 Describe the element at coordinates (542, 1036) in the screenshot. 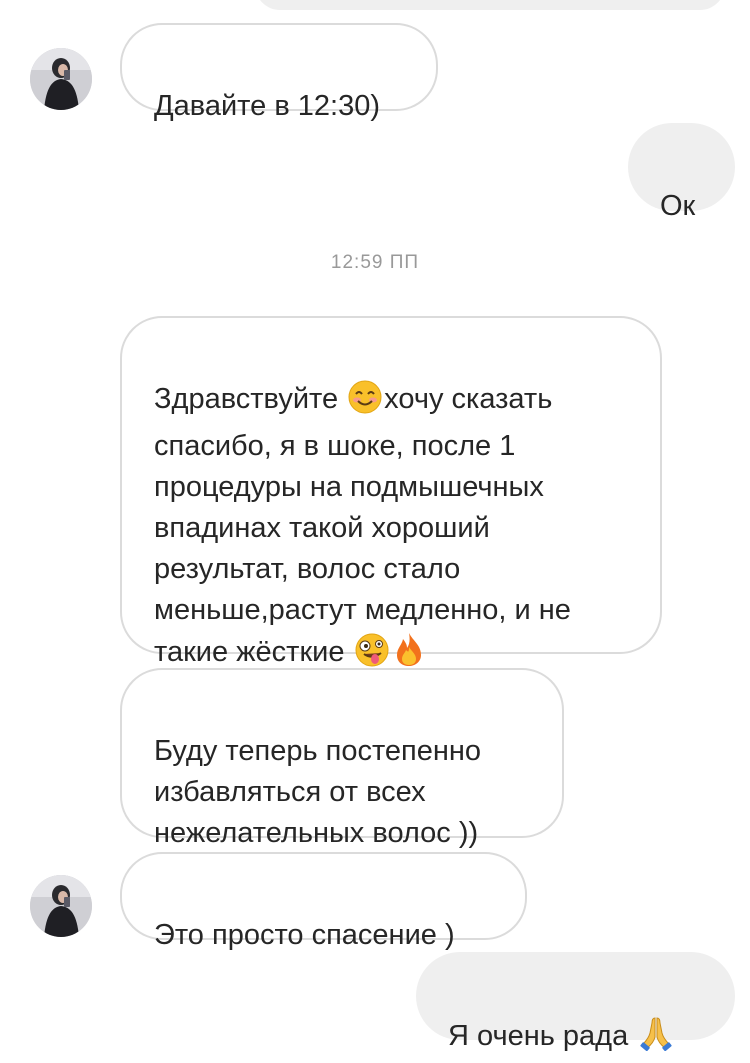

I see `message-text: Я очень рада` at that location.